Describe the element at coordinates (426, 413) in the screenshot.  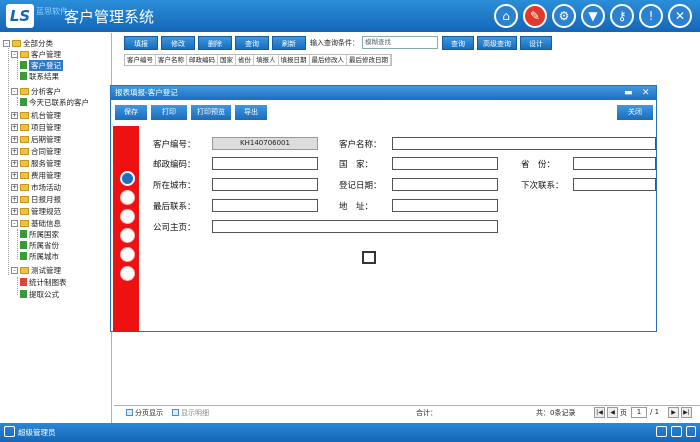
I see `total-label: 合计：` at that location.